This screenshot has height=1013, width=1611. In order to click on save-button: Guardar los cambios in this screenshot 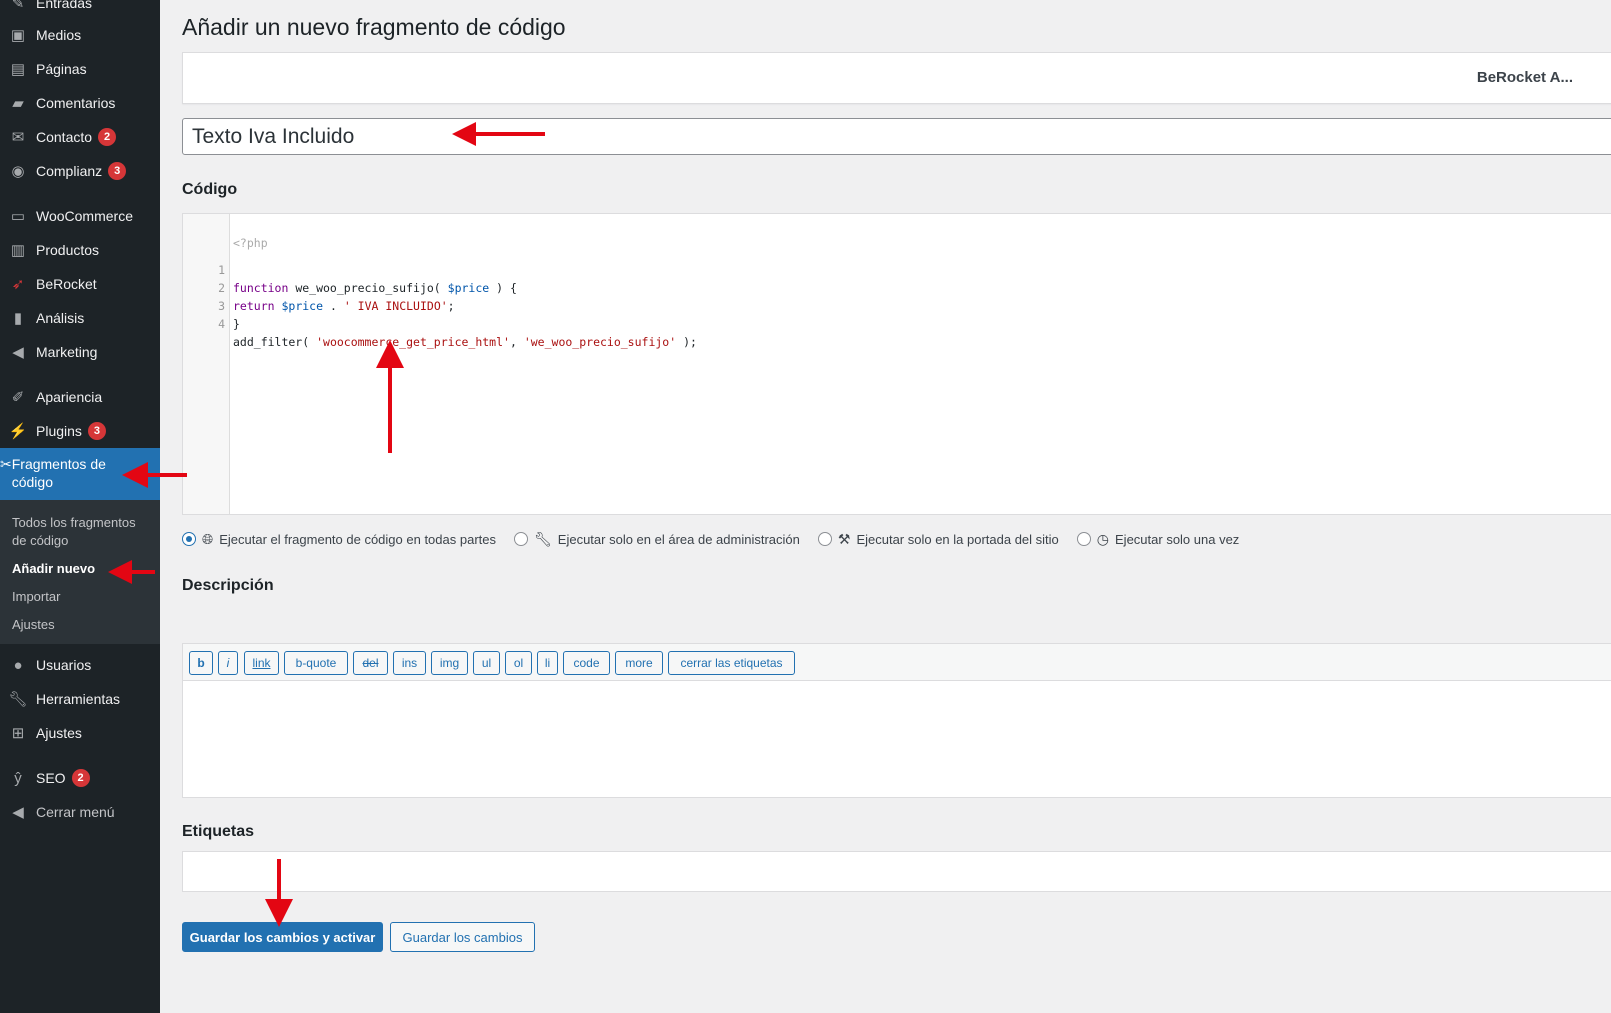, I will do `click(462, 937)`.